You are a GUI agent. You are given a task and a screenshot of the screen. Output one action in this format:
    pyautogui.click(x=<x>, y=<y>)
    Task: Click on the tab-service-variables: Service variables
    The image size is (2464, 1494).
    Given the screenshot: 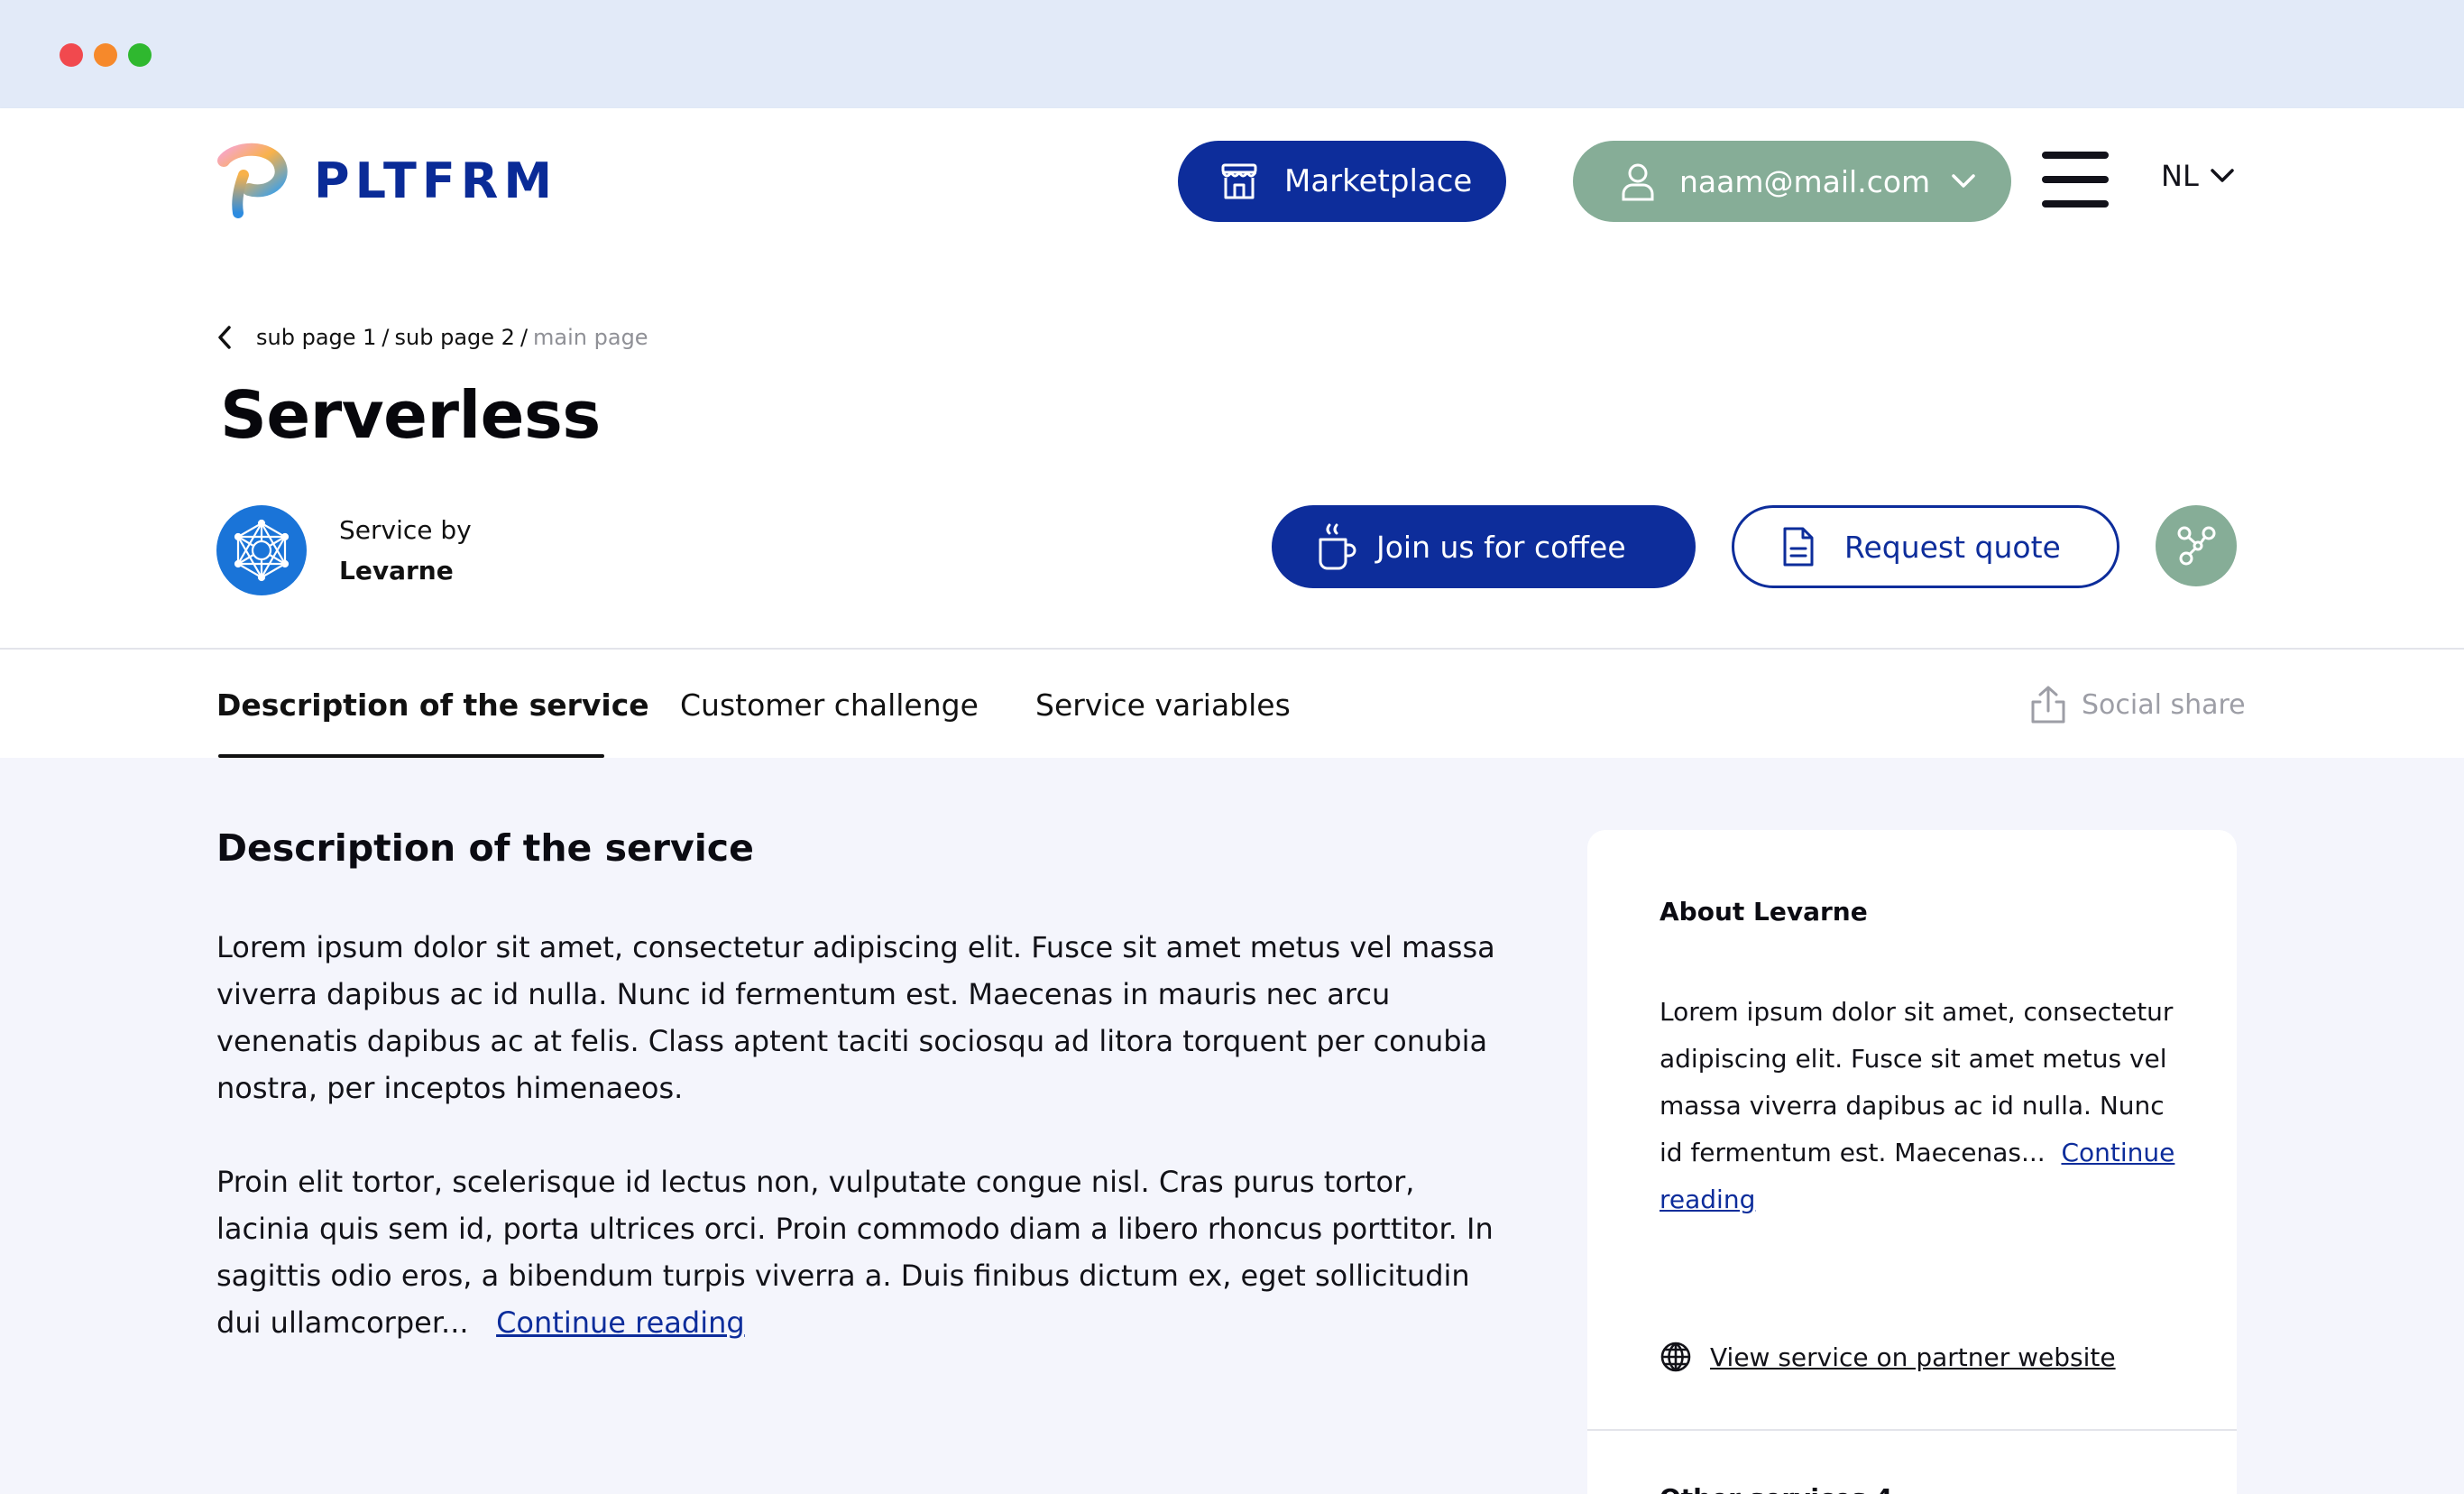 What is the action you would take?
    pyautogui.click(x=1163, y=705)
    